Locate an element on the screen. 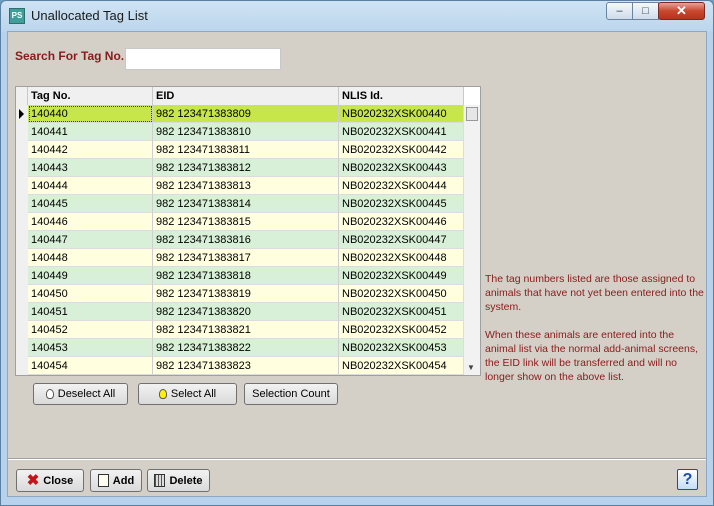 Image resolution: width=714 pixels, height=506 pixels. table-row: 140445 982 123471383814 NB020232XSK00445 is located at coordinates (246, 204).